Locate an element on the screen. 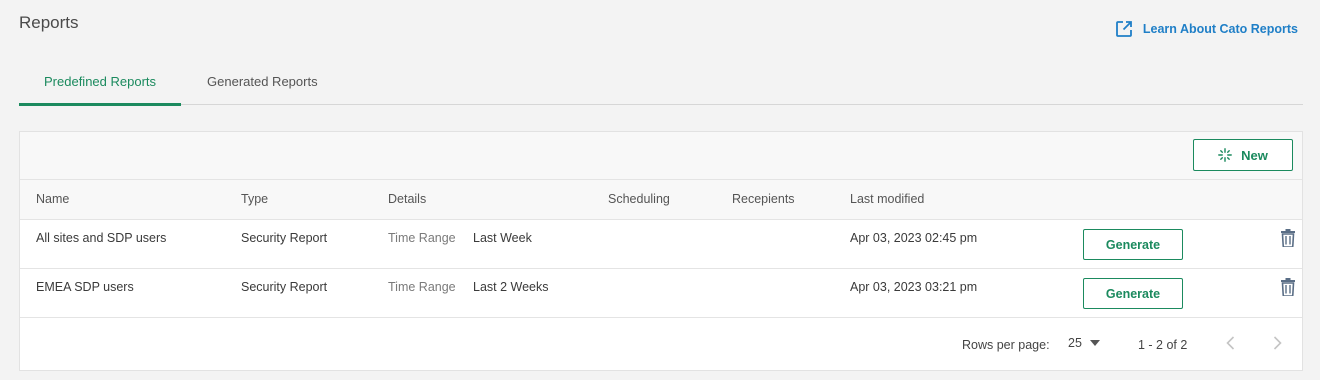 This screenshot has height=380, width=1320. table-pagination: Rows per page: 25 1 - 2 of 2 is located at coordinates (661, 344).